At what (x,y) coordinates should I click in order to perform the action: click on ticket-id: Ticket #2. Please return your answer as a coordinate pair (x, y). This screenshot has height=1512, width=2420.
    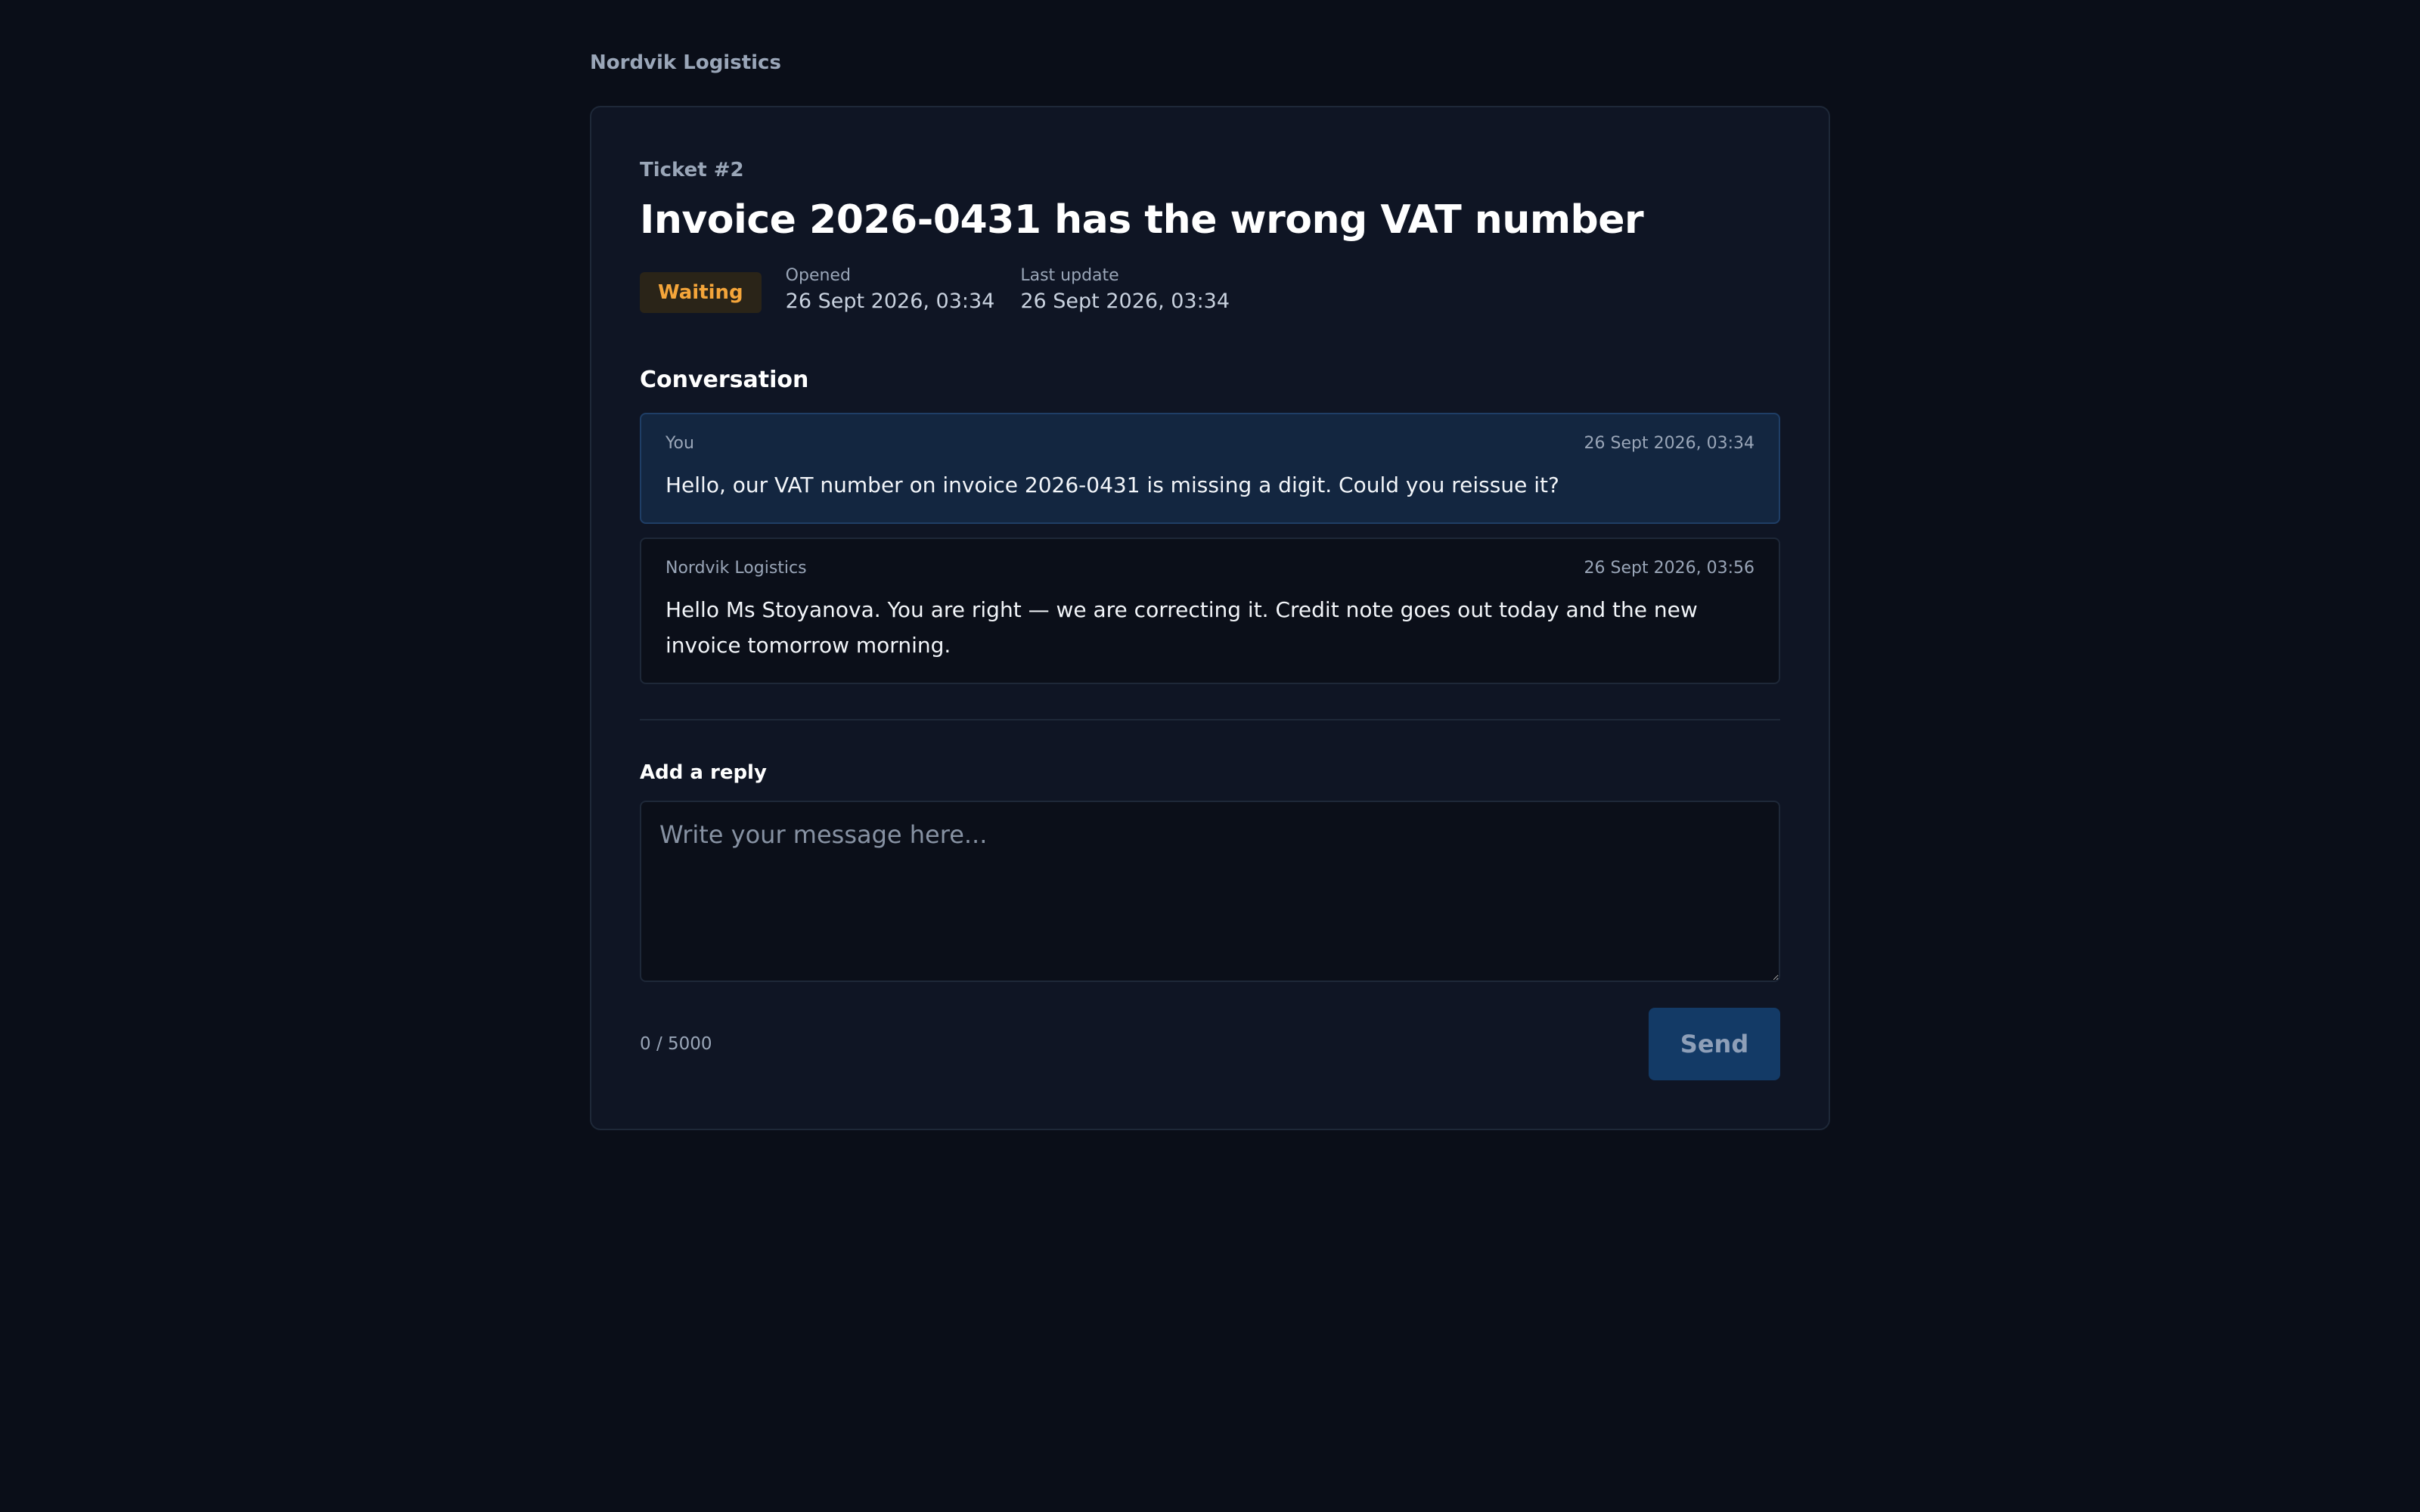
    Looking at the image, I should click on (692, 170).